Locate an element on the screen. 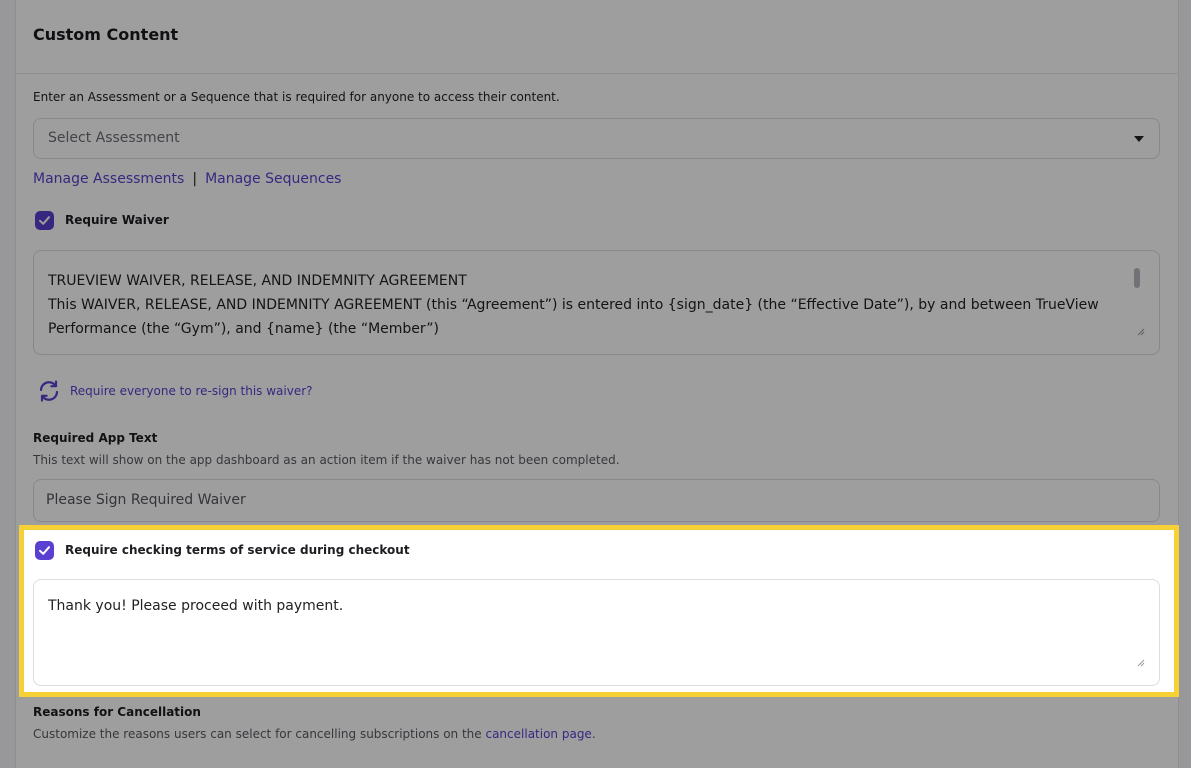  caret-down-icon is located at coordinates (1139, 139).